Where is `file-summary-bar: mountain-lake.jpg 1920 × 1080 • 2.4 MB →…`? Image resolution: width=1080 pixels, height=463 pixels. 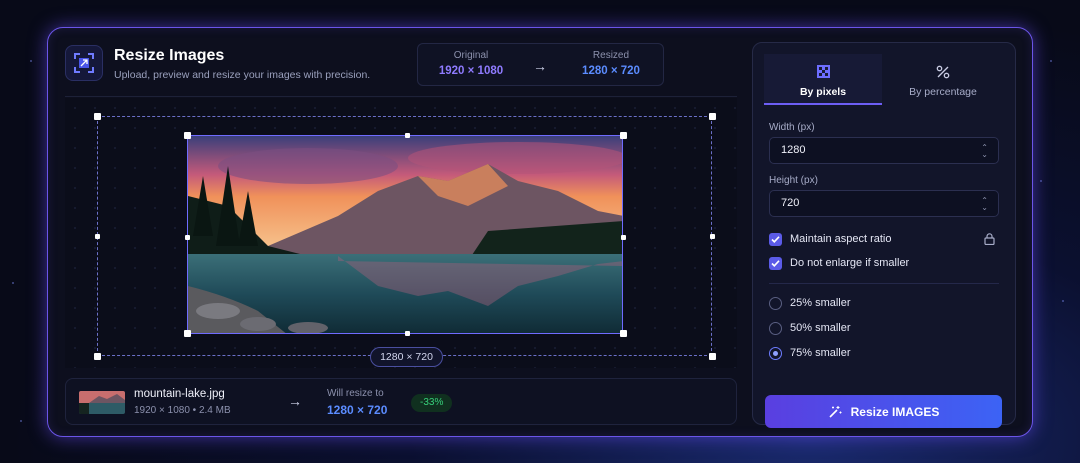 file-summary-bar: mountain-lake.jpg 1920 × 1080 • 2.4 MB →… is located at coordinates (401, 401).